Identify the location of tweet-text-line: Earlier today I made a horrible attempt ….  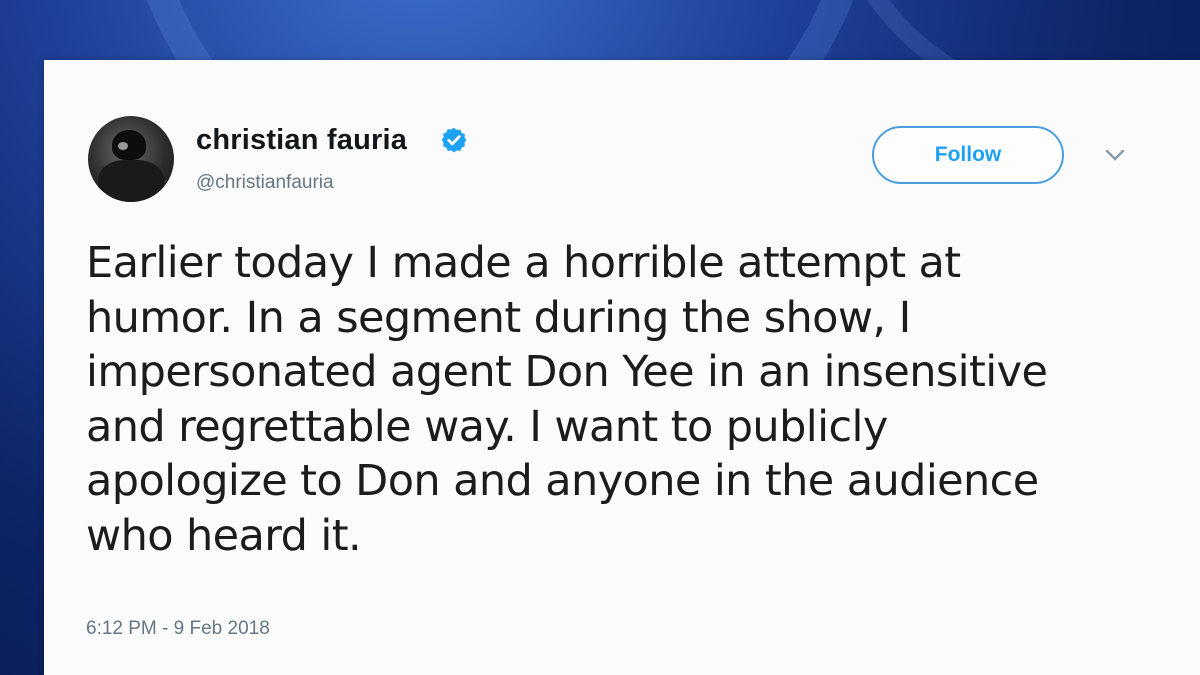
(523, 263).